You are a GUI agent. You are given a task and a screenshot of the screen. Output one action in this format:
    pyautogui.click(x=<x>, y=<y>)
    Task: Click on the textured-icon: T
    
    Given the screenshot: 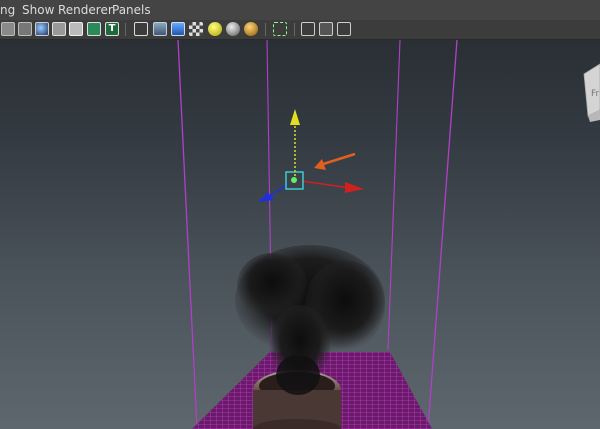 What is the action you would take?
    pyautogui.click(x=112, y=29)
    